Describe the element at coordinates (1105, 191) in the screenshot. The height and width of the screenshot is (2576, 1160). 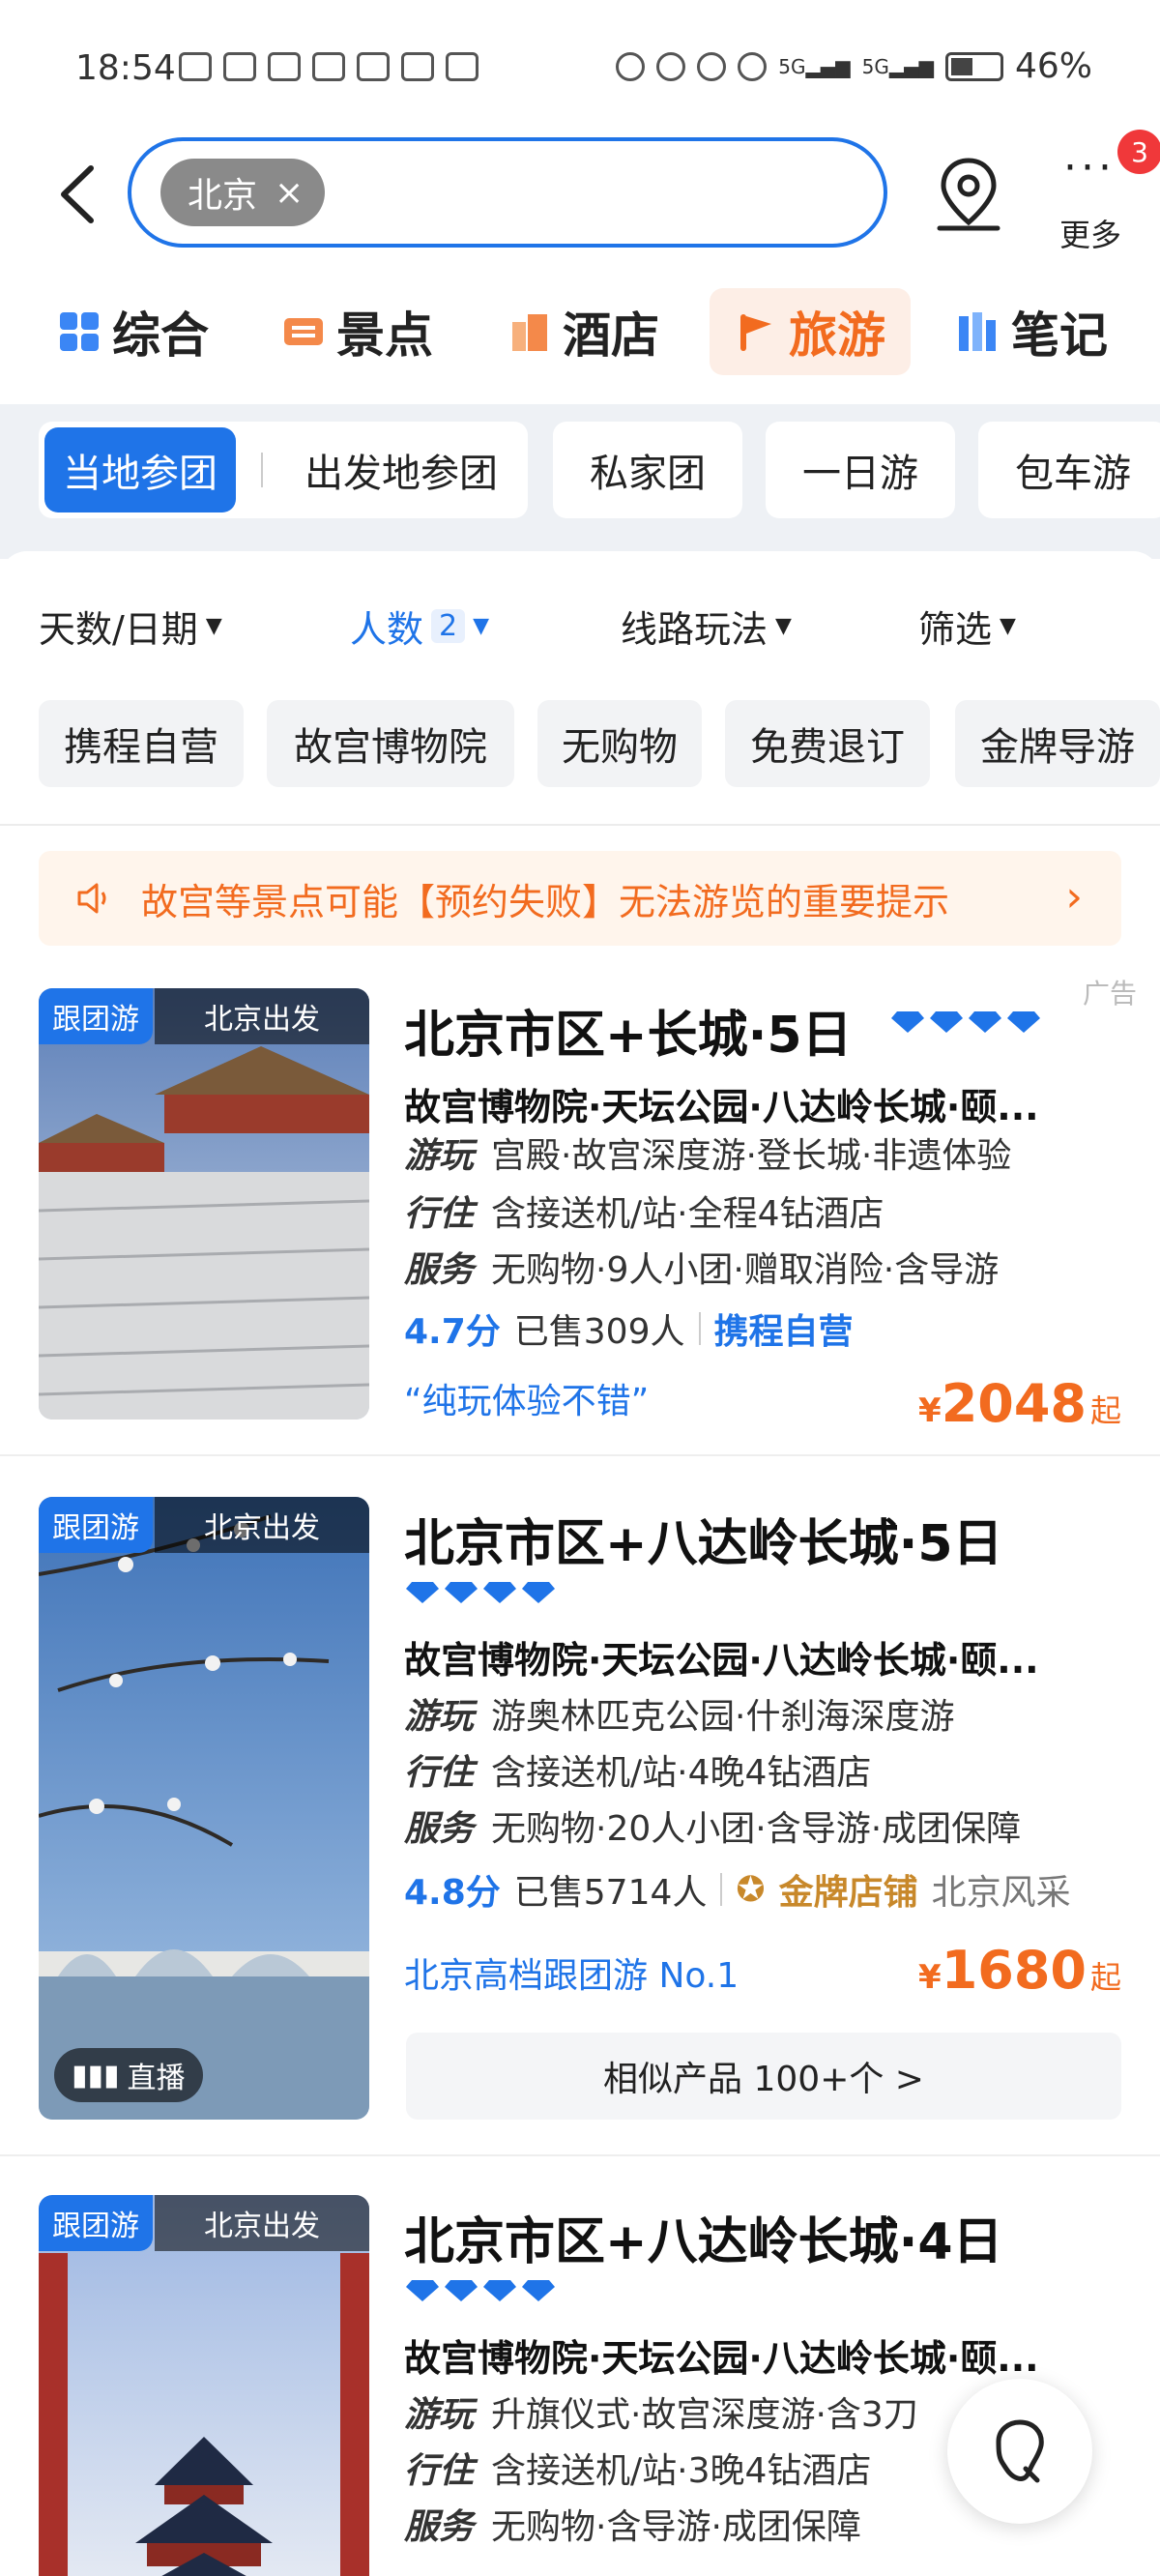
I see `more-button: ··· 更多 3` at that location.